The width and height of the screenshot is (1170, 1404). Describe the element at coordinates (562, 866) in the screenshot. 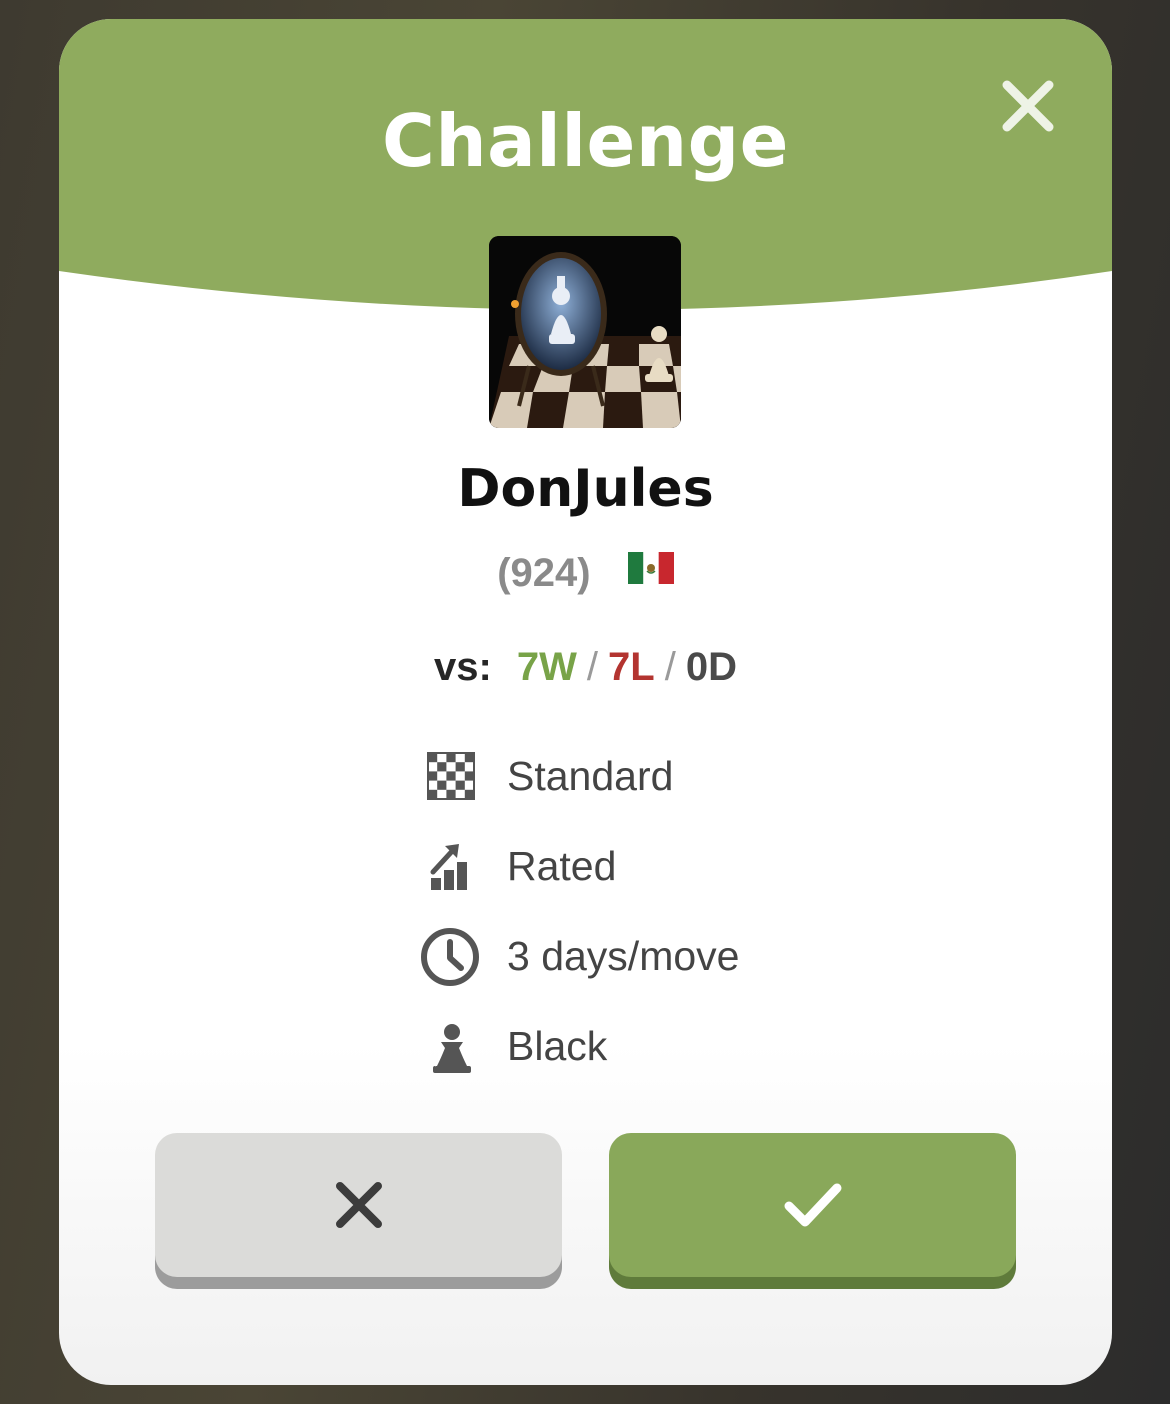

I see `detail-label: Rated` at that location.